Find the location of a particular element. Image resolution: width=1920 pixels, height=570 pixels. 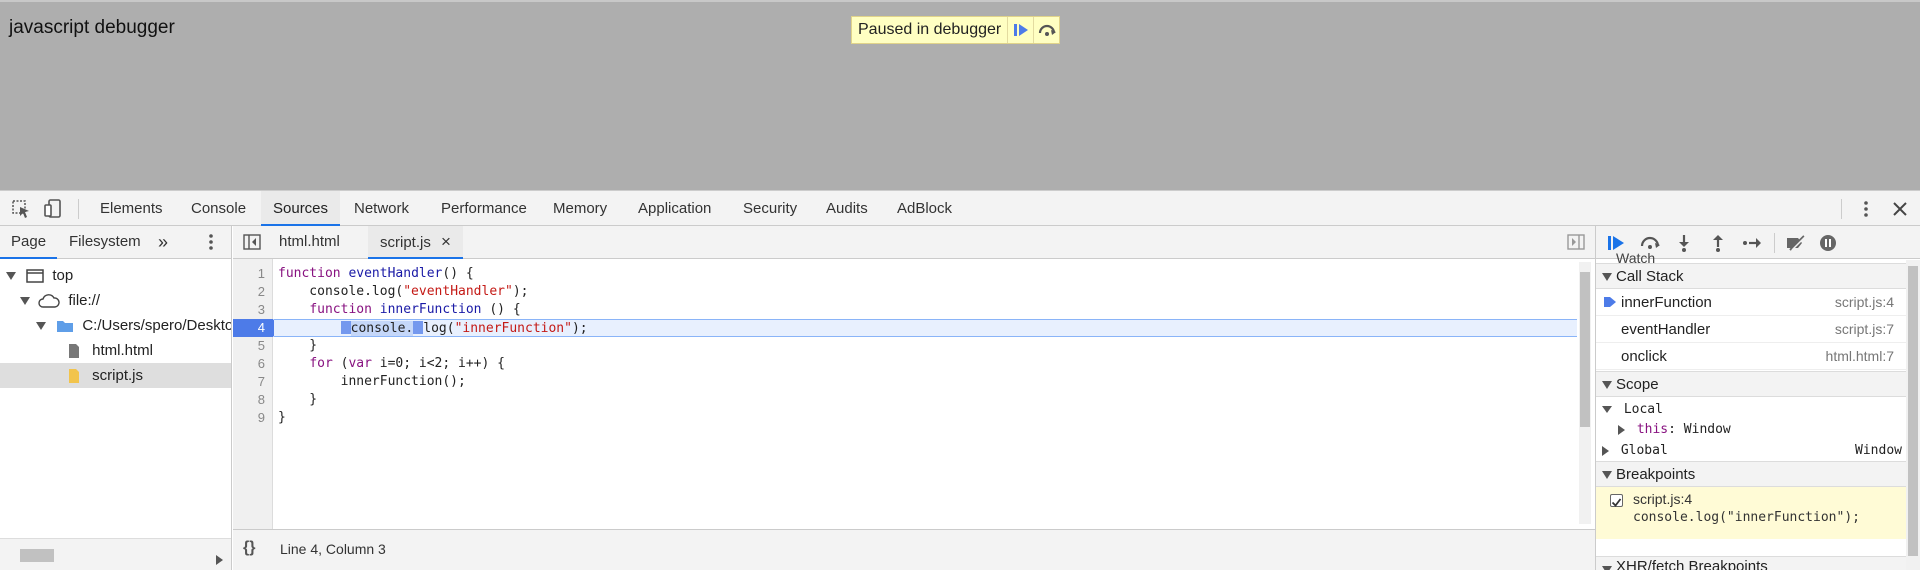

tree-label: C:/Users/spero/Desktop is located at coordinates (156, 325).